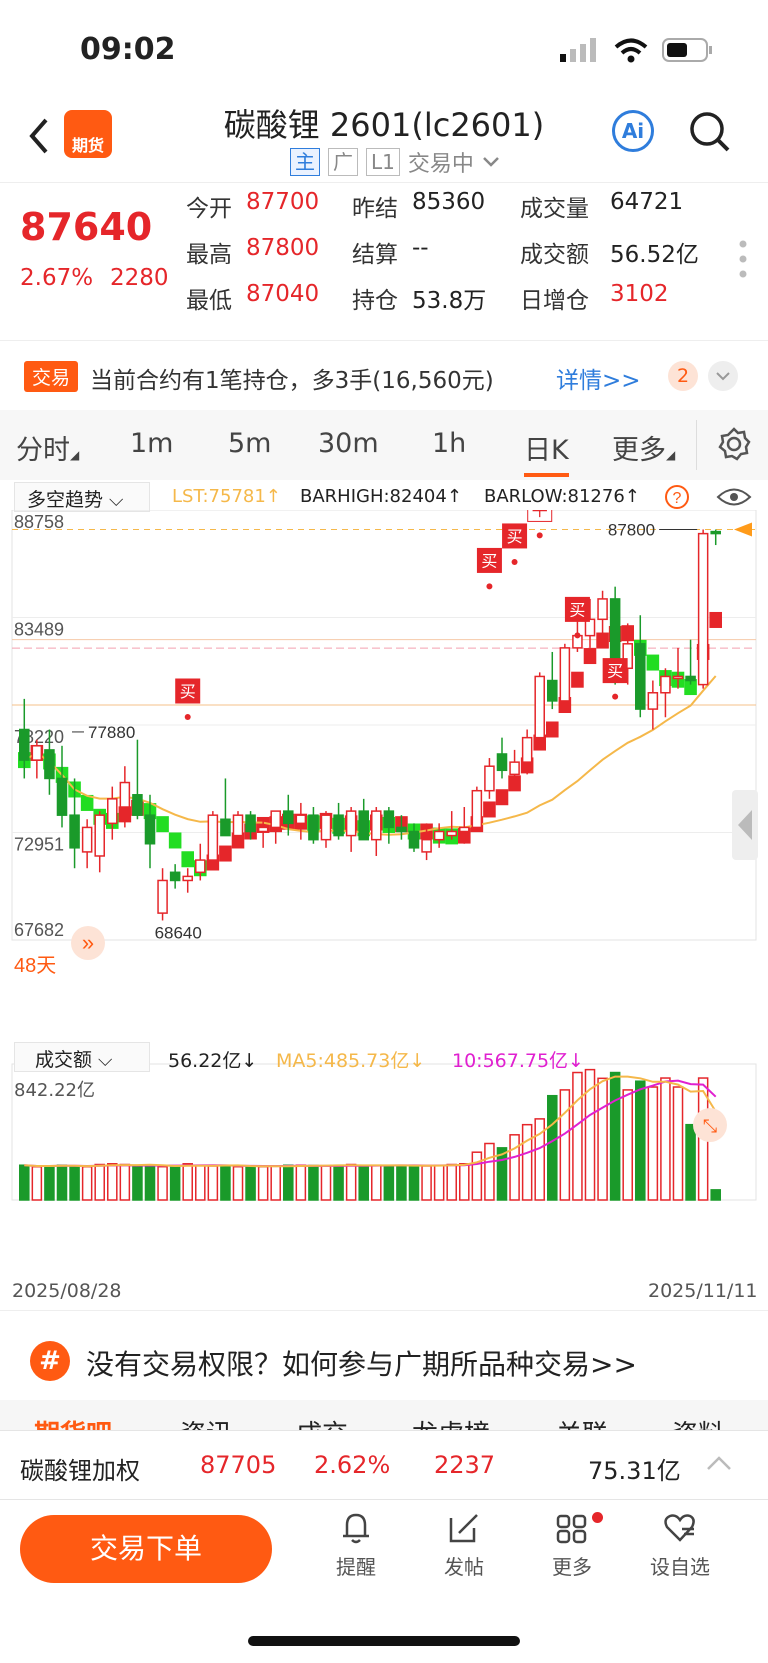 The width and height of the screenshot is (768, 1663). I want to click on tag-l1: L1, so click(383, 162).